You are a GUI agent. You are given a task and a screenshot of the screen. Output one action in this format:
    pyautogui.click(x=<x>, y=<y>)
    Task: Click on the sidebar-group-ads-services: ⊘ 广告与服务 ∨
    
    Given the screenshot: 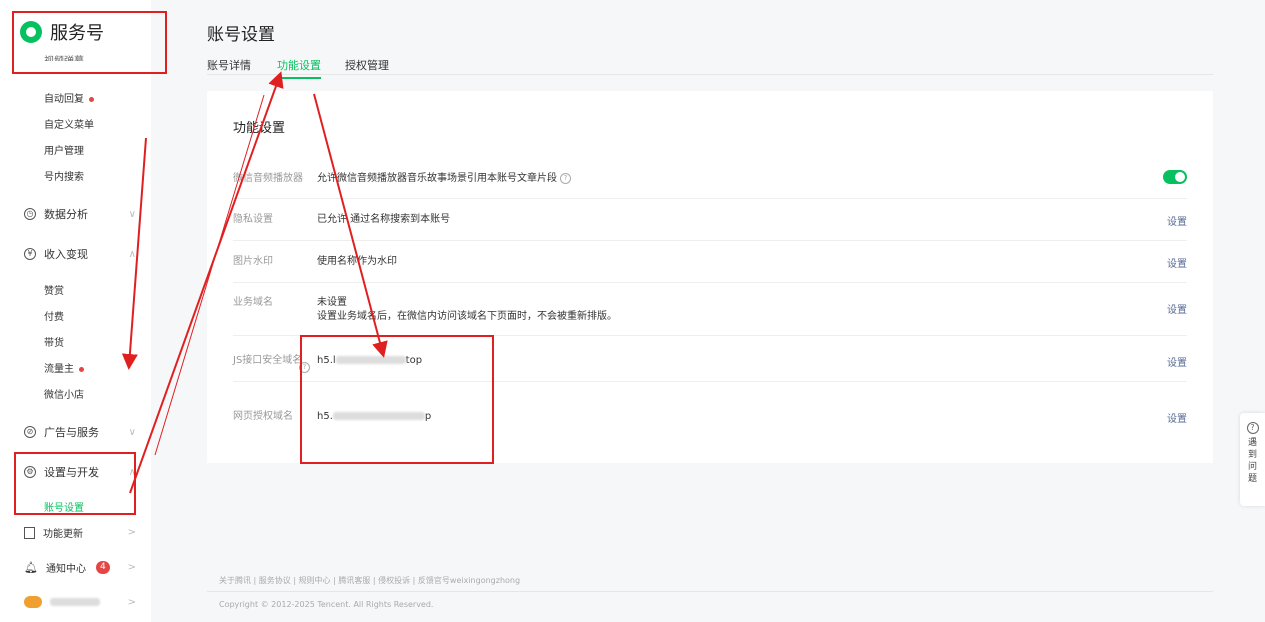 What is the action you would take?
    pyautogui.click(x=80, y=432)
    